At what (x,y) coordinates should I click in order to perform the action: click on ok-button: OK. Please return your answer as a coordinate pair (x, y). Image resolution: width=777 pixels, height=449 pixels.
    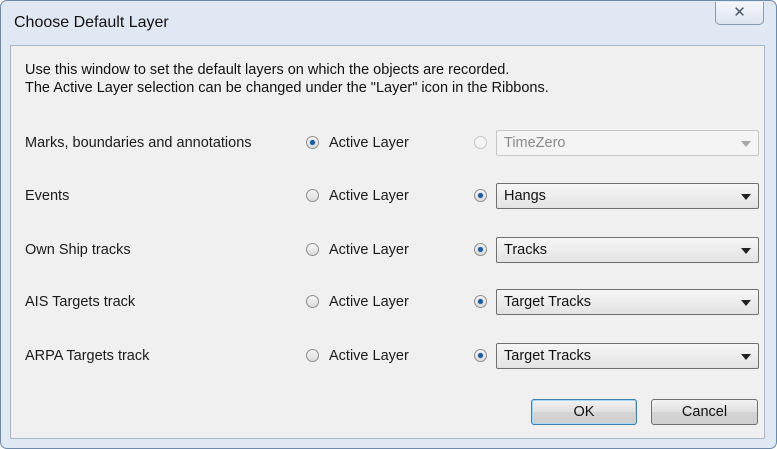
    Looking at the image, I should click on (584, 412).